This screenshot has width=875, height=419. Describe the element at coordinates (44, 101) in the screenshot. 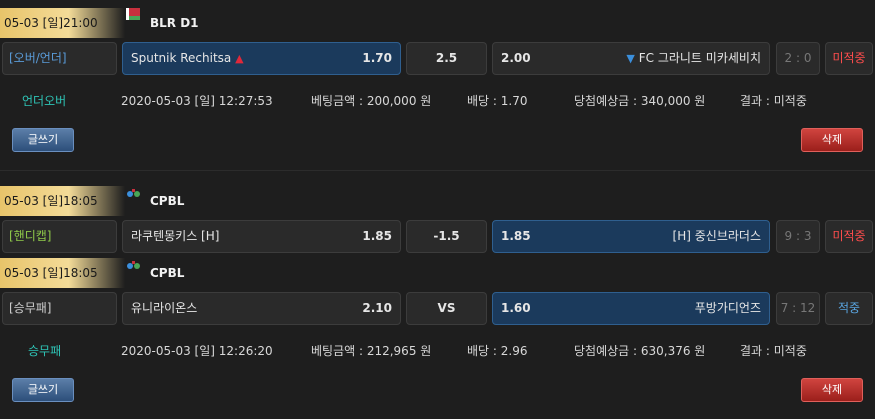

I see `detail-bet-type: 언더오버` at that location.